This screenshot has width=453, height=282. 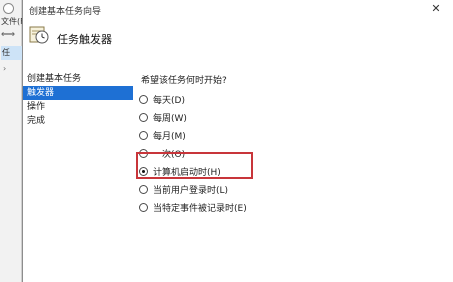 I want to click on nav-item-finish: 完成, so click(x=79, y=121).